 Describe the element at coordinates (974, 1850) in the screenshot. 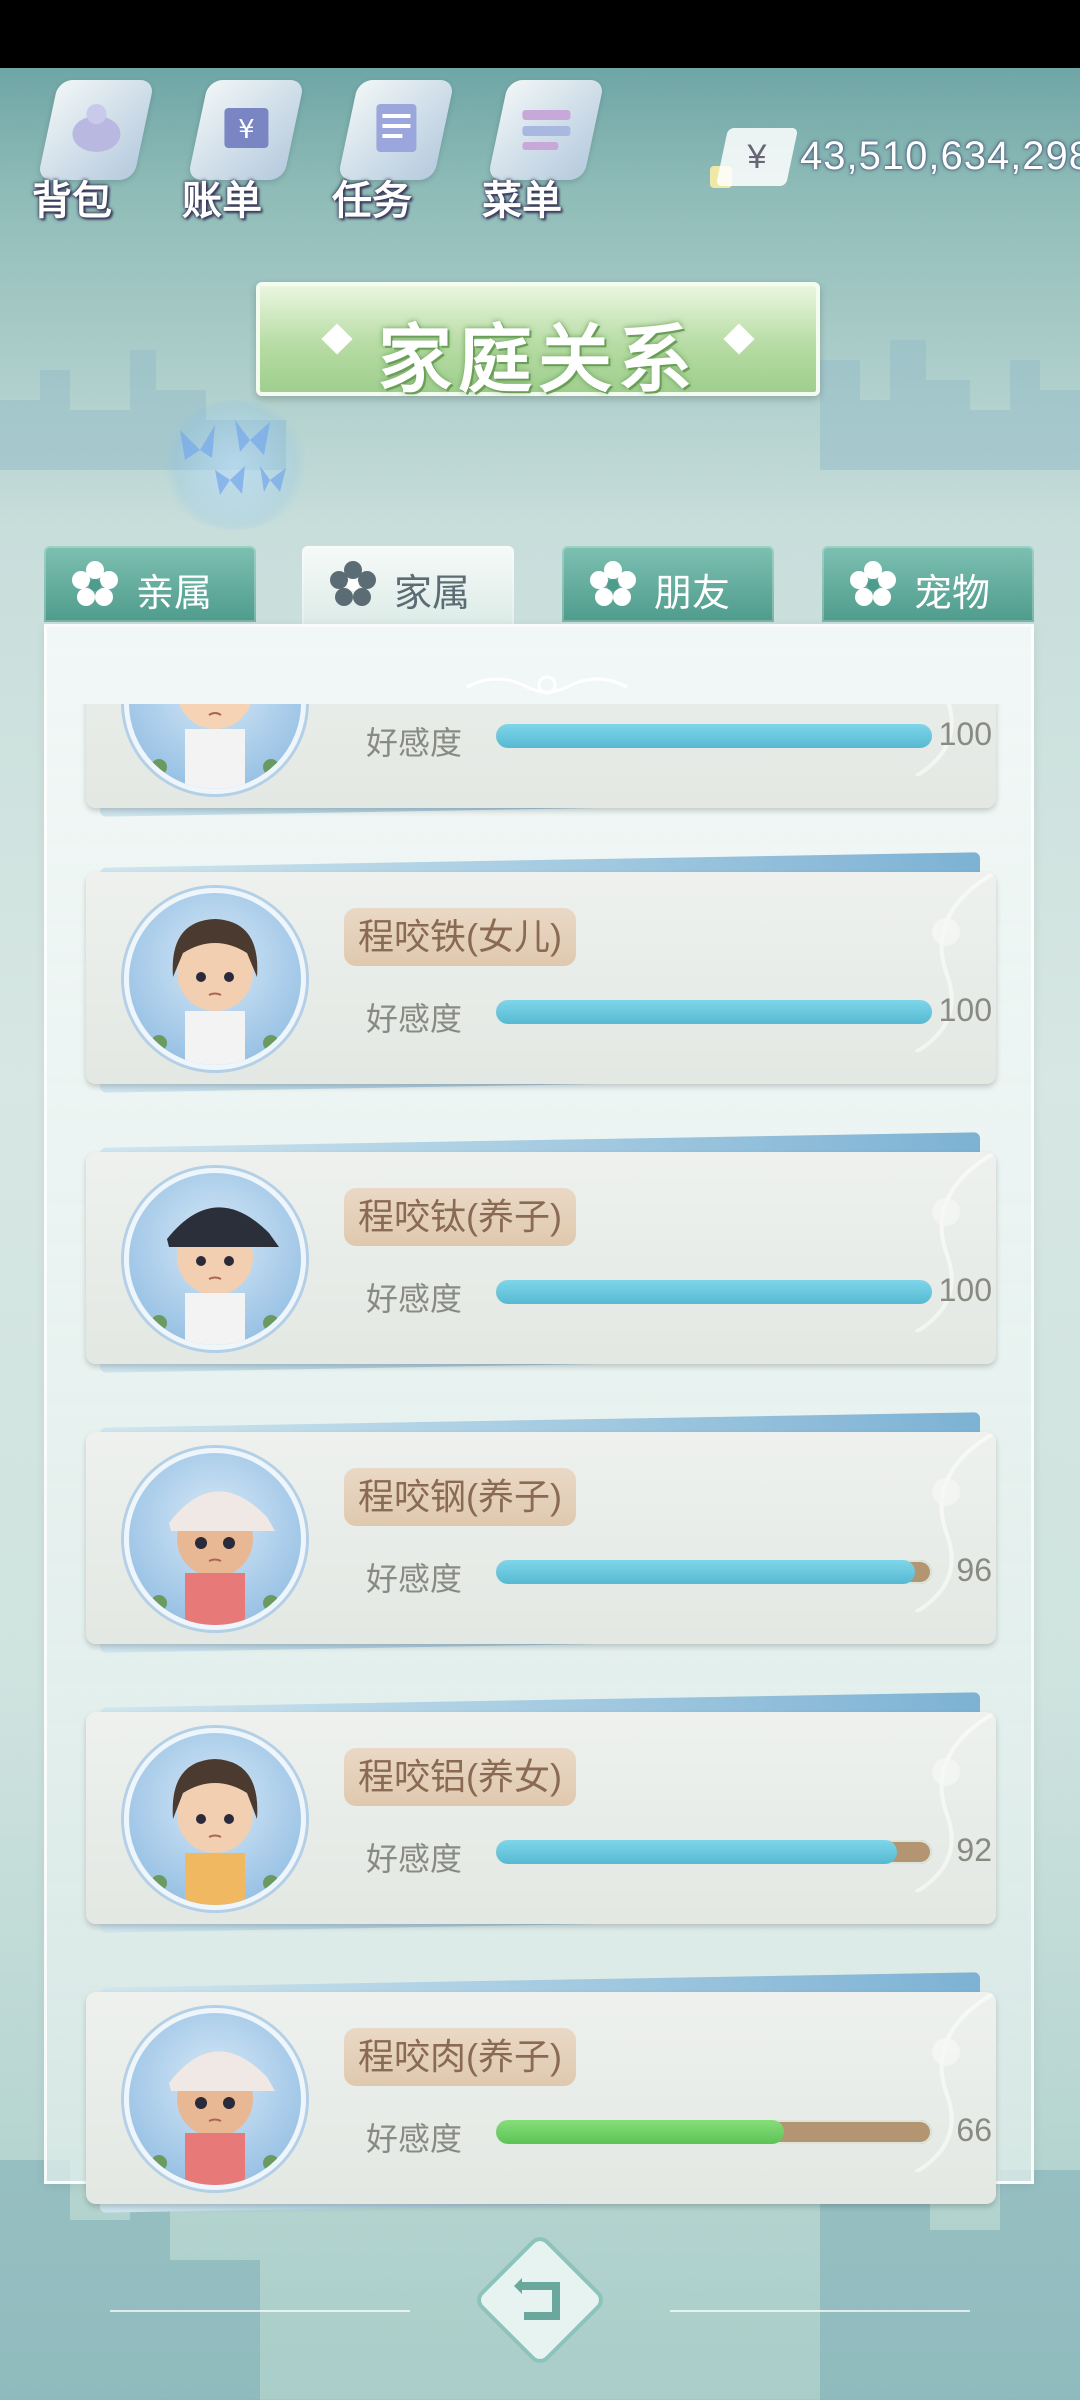

I see `affection-value: 92` at that location.